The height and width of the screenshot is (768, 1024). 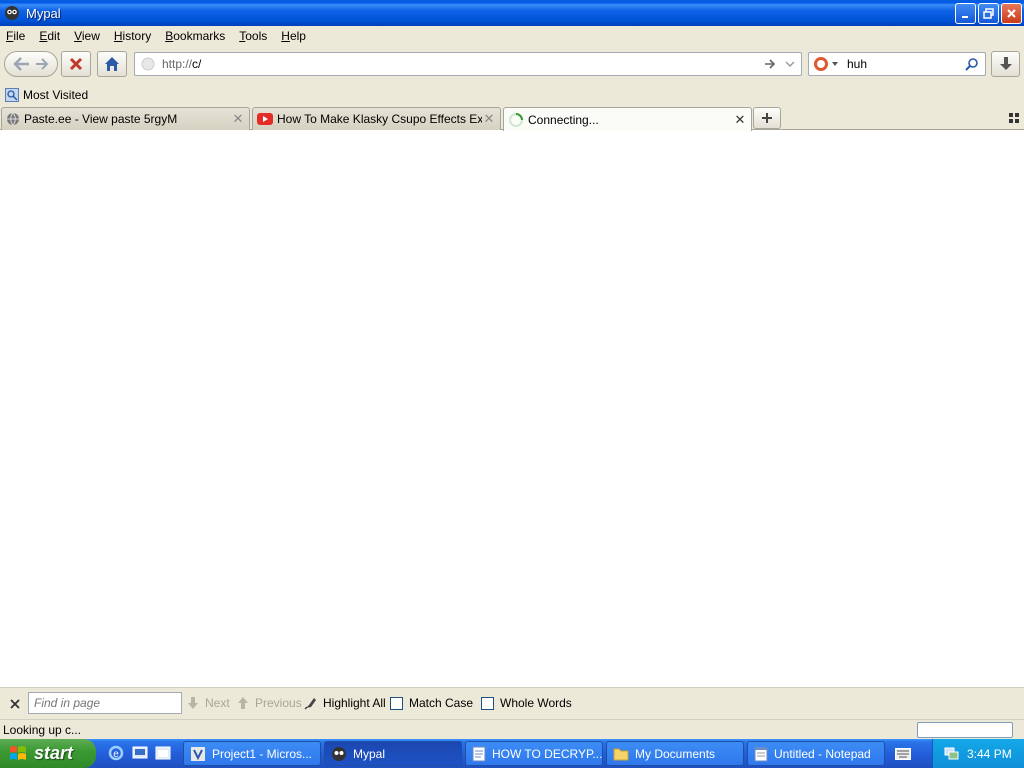 I want to click on vb-project-icon, so click(x=198, y=753).